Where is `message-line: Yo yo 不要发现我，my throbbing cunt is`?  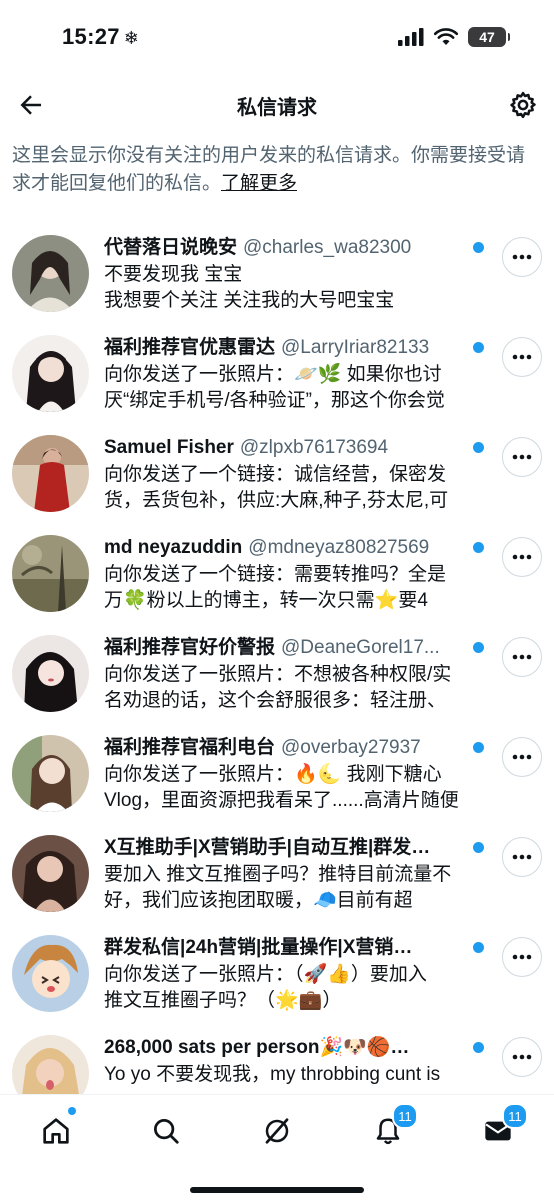
message-line: Yo yo 不要发现我，my throbbing cunt is is located at coordinates (272, 1074).